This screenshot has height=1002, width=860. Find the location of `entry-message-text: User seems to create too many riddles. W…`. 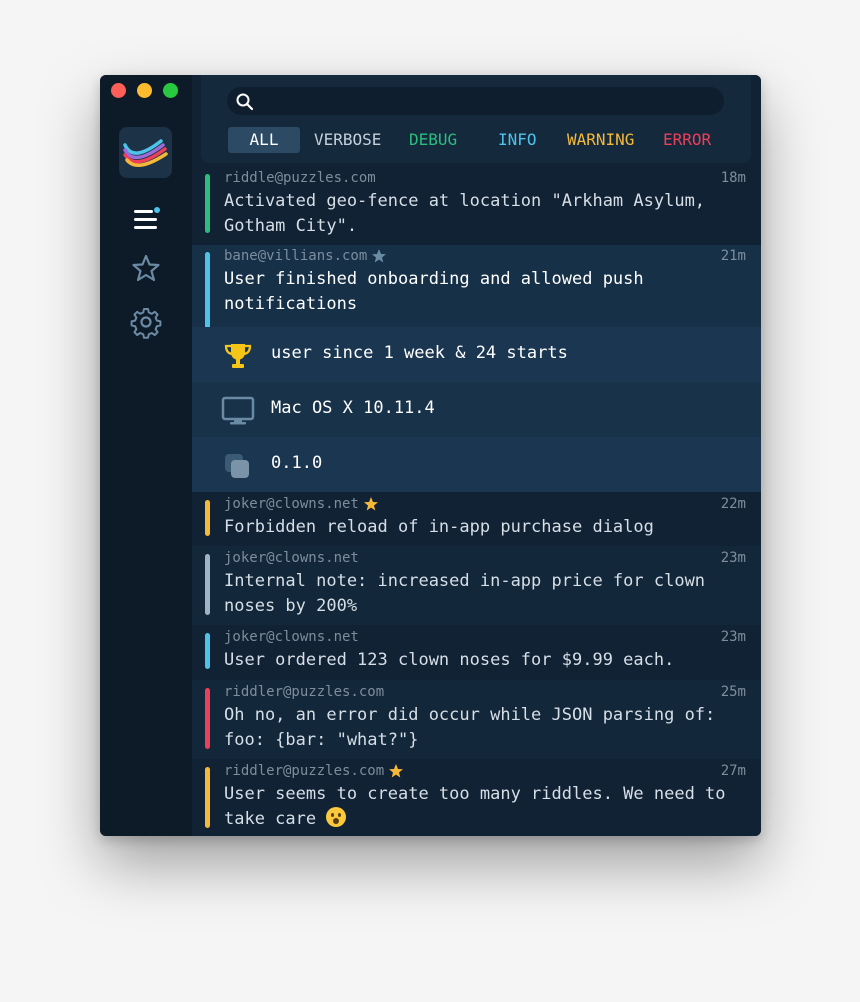

entry-message-text: User seems to create too many riddles. W… is located at coordinates (475, 806).